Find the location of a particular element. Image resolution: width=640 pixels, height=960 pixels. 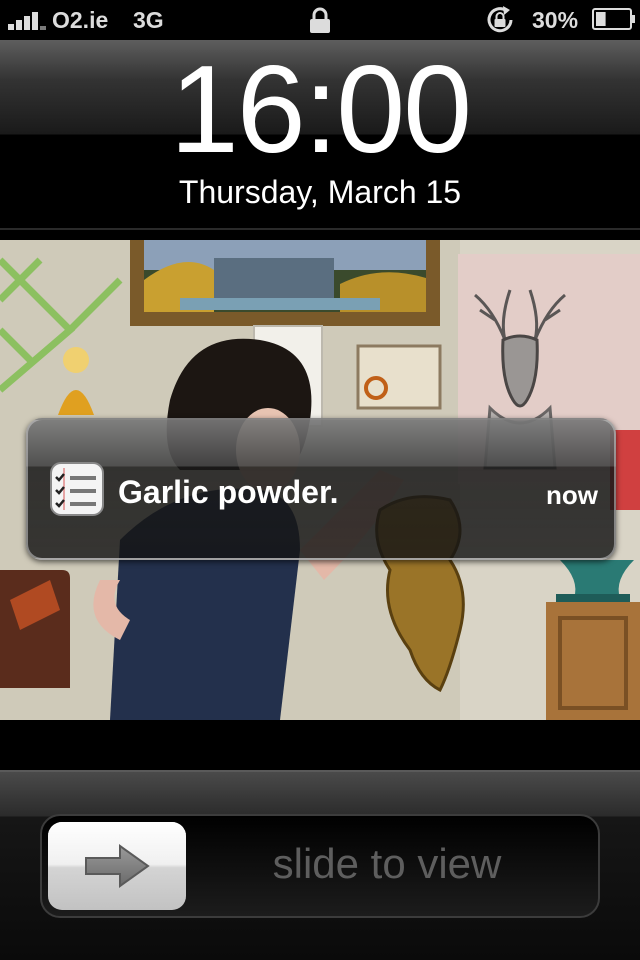

battery-icon is located at coordinates (613, 19).